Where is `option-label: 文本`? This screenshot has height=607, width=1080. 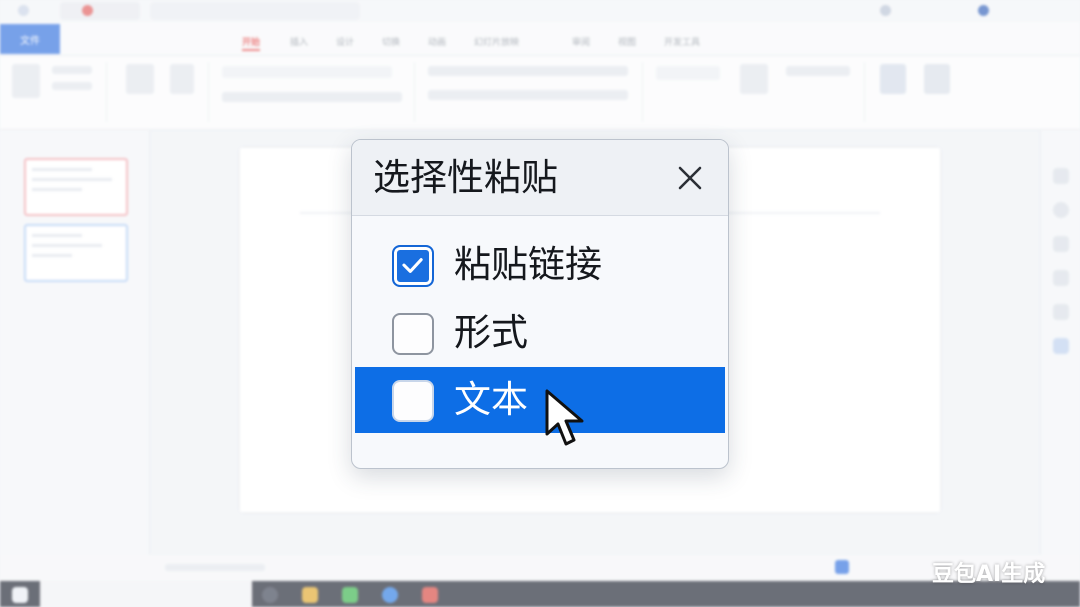 option-label: 文本 is located at coordinates (491, 399).